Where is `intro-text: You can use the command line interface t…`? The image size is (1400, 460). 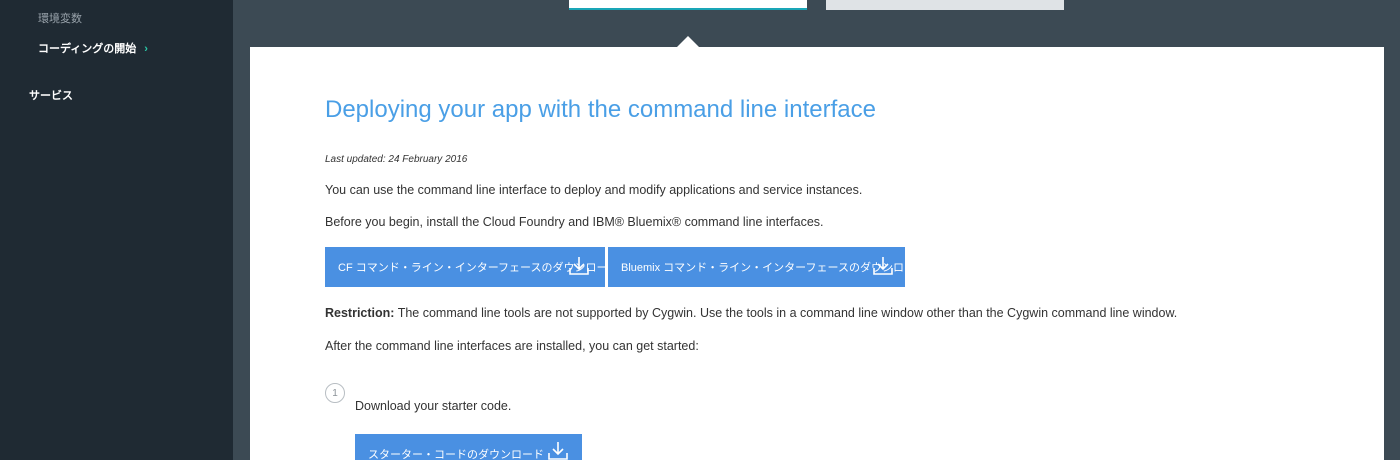 intro-text: You can use the command line interface t… is located at coordinates (594, 190).